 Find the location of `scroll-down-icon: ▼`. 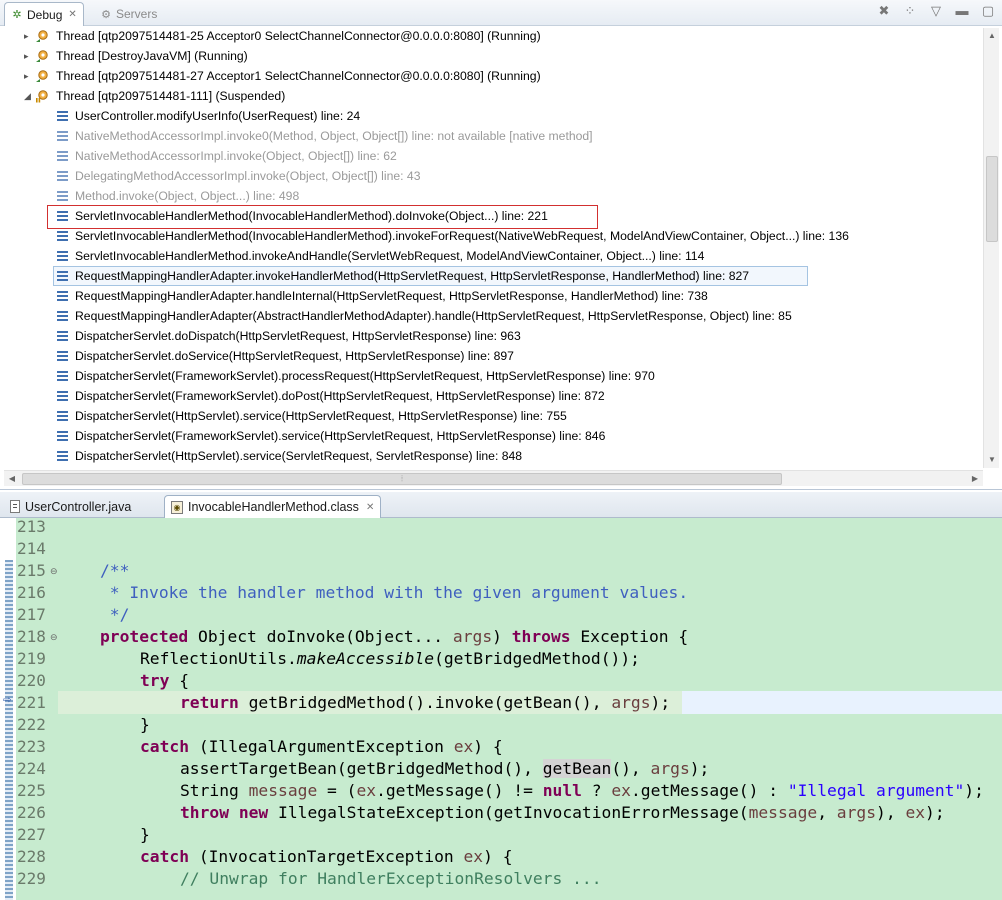

scroll-down-icon: ▼ is located at coordinates (992, 460).